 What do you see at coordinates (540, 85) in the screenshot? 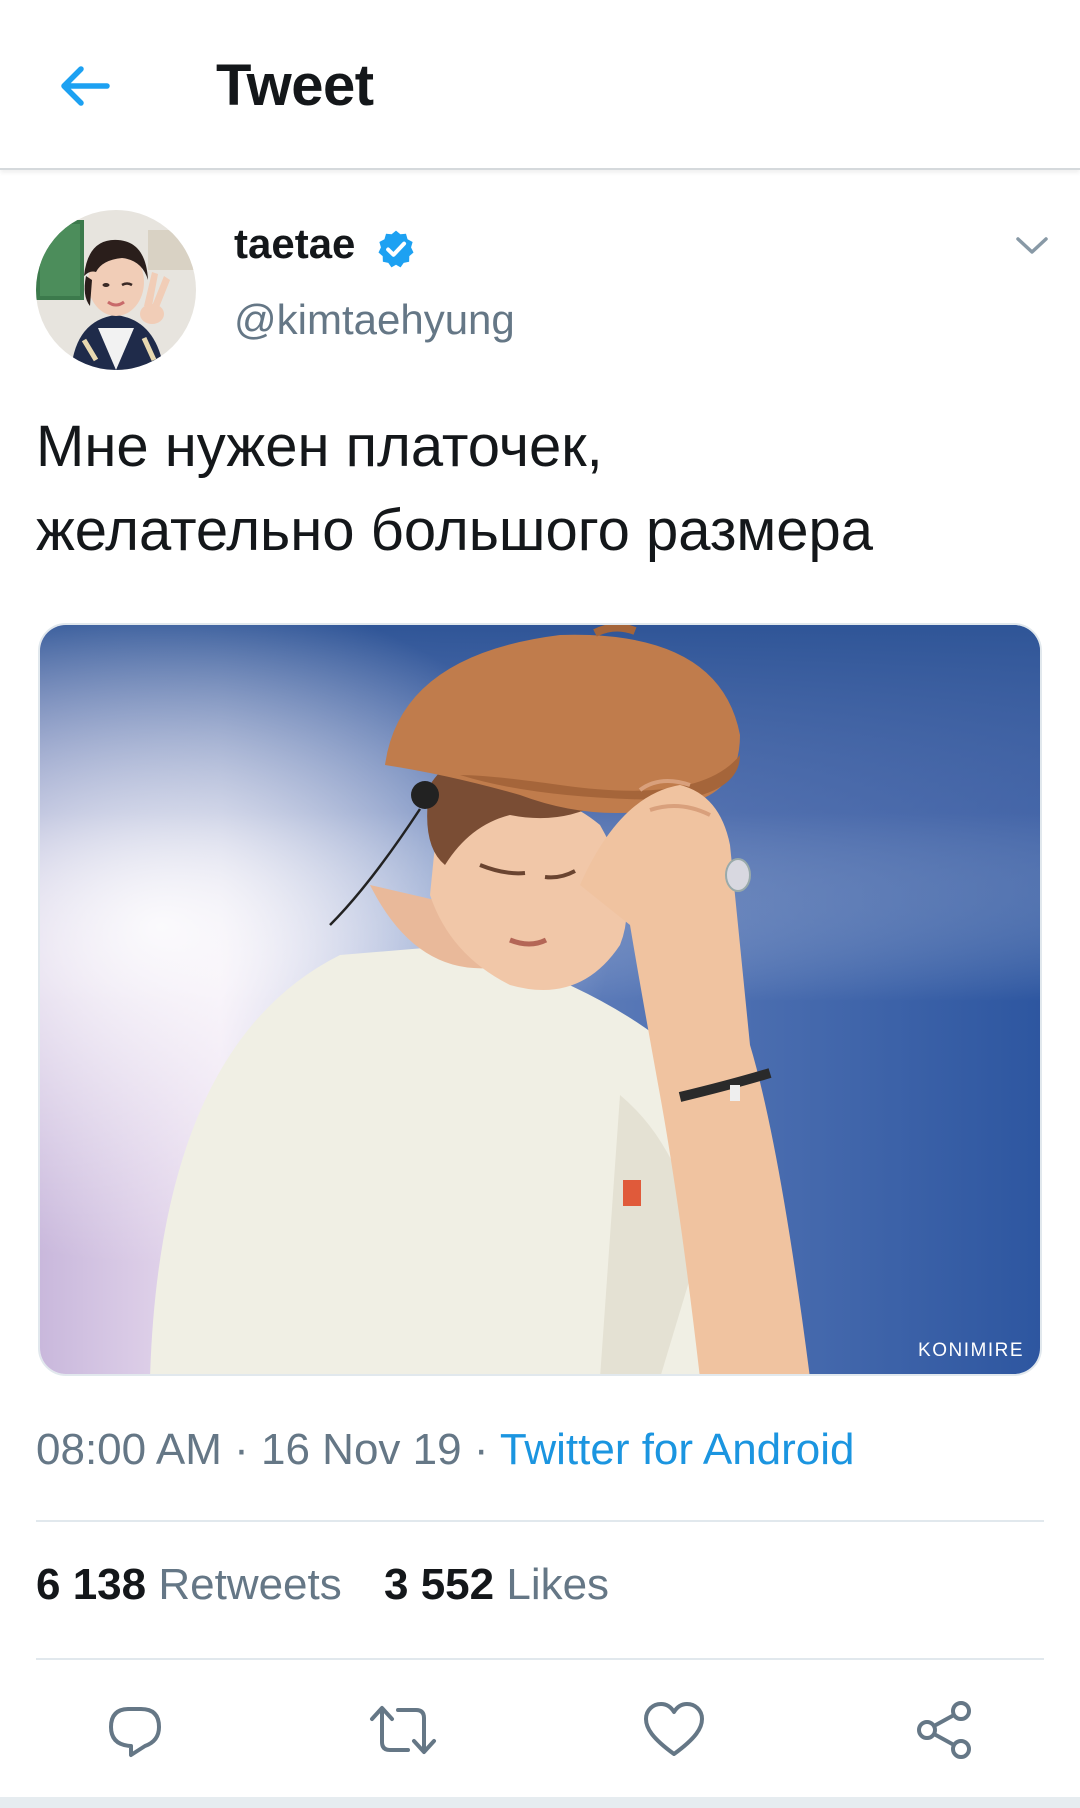
I see `top-app-bar: Tweet` at bounding box center [540, 85].